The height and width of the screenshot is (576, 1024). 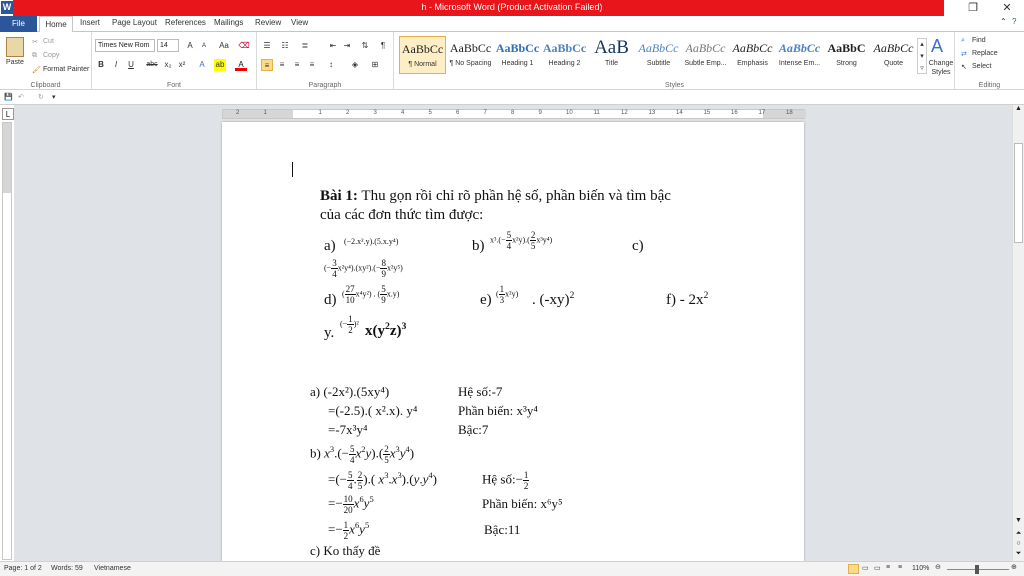 I want to click on horizontal-ruler: 2 1 1 2 3 4 5 6 7 8 9 10 11 12 13 14 15 16 17 18, so click(x=514, y=114).